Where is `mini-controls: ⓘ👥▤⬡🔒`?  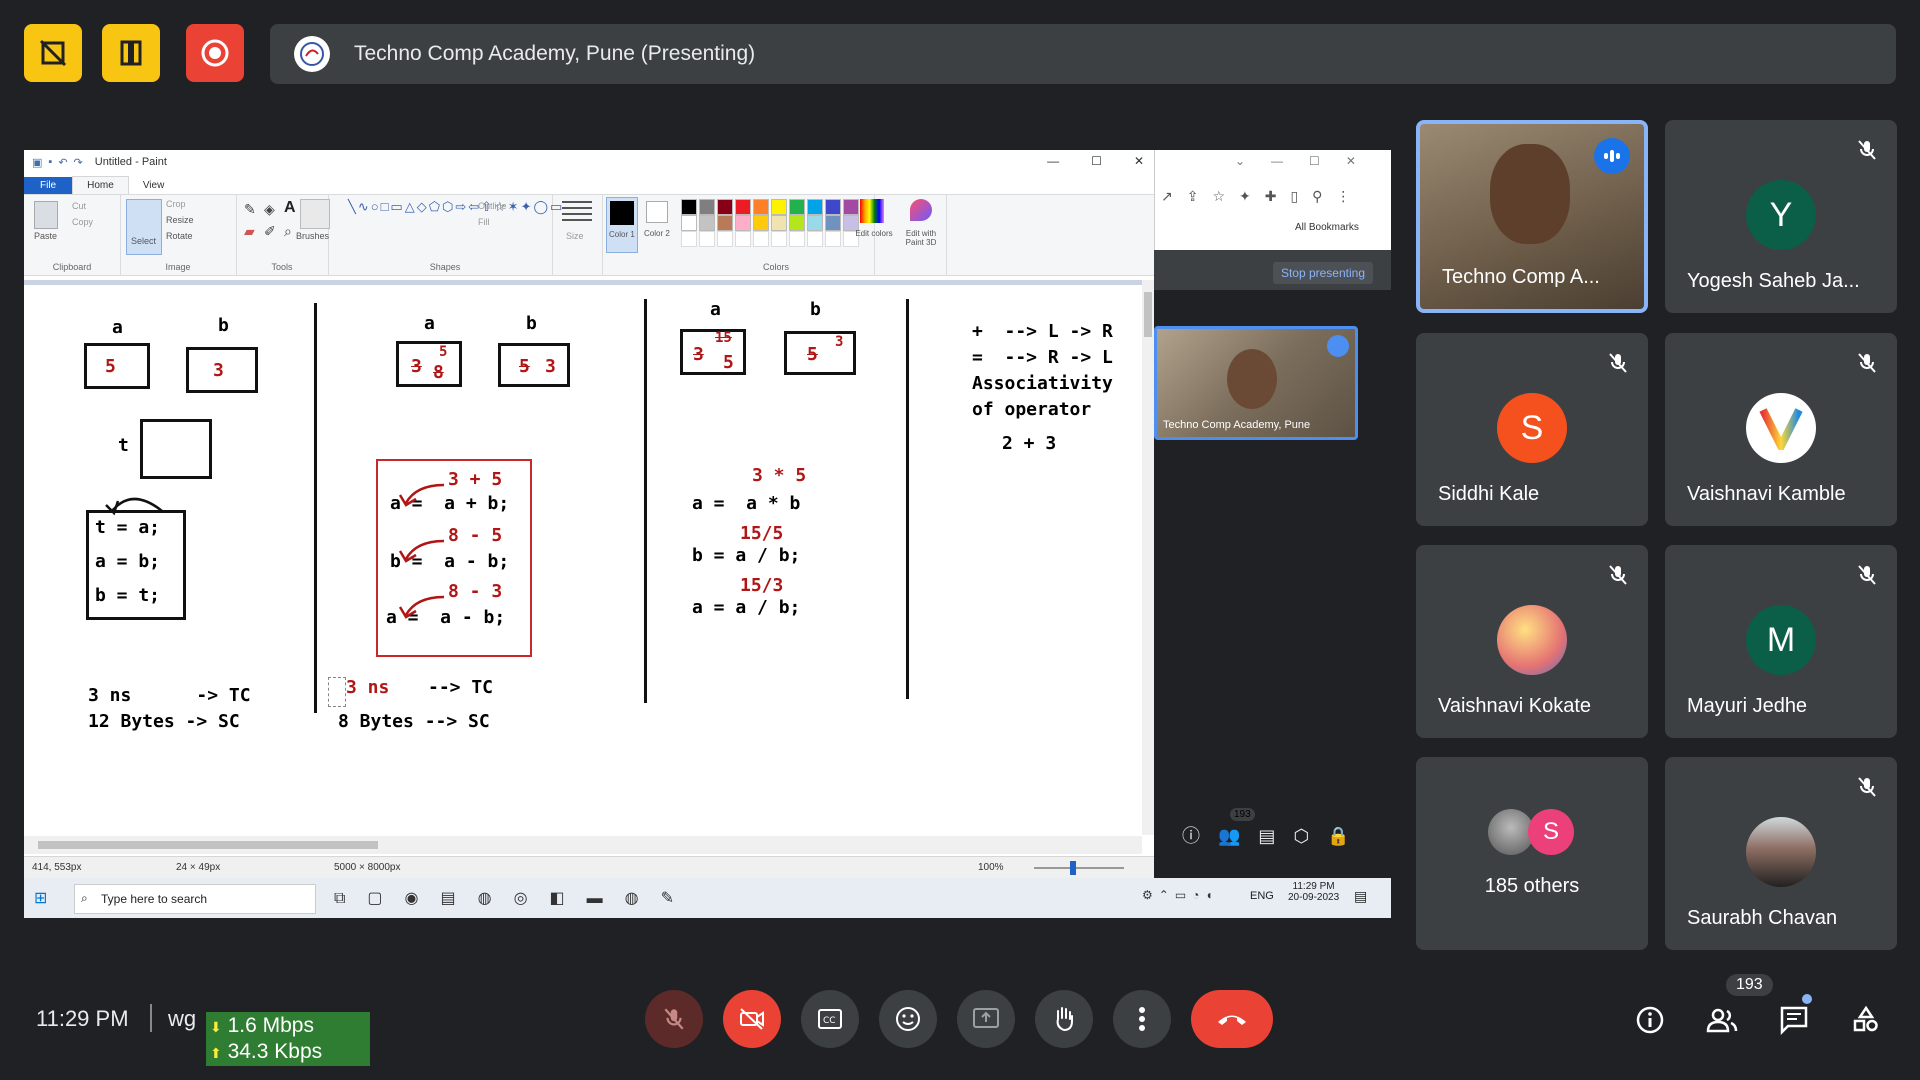
mini-controls: ⓘ👥▤⬡🔒 is located at coordinates (1275, 835).